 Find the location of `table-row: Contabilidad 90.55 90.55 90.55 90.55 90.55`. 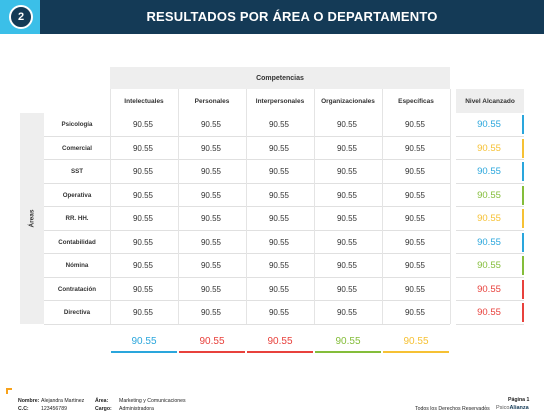

table-row: Contabilidad 90.55 90.55 90.55 90.55 90.55 is located at coordinates (247, 242).